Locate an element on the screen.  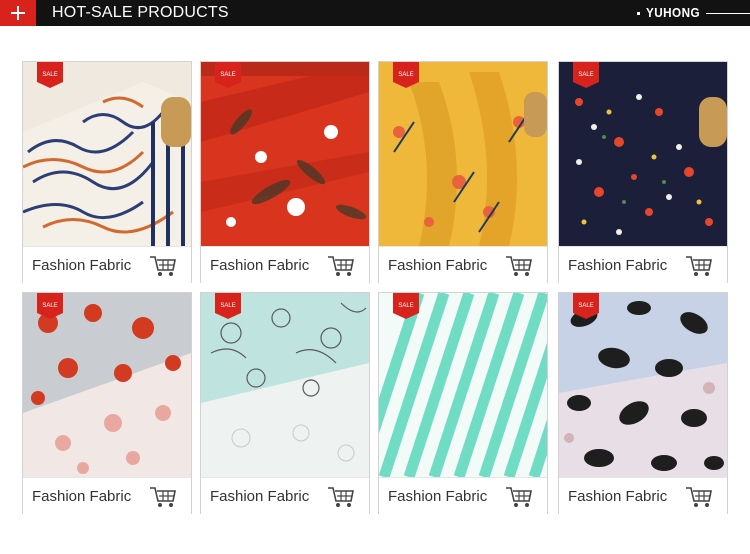
brand-logo: YUHONG is located at coordinates (673, 12).